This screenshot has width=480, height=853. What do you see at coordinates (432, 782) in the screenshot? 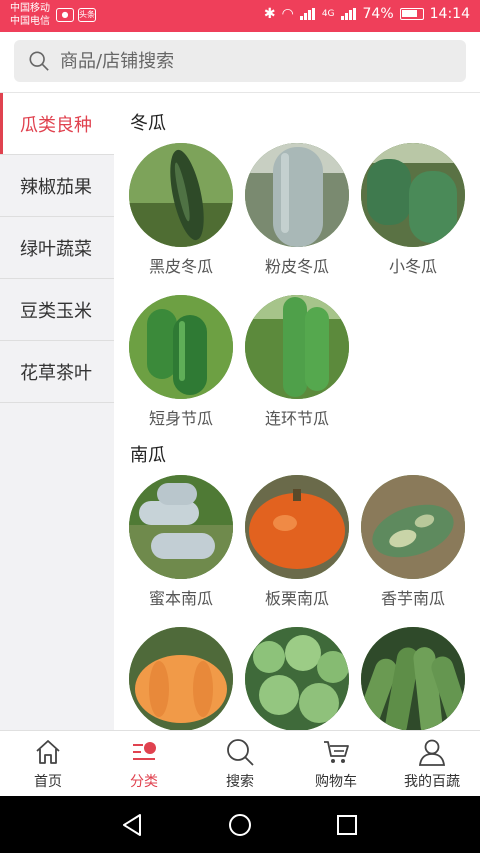
I see `tab-label: 我的百蔬` at bounding box center [432, 782].